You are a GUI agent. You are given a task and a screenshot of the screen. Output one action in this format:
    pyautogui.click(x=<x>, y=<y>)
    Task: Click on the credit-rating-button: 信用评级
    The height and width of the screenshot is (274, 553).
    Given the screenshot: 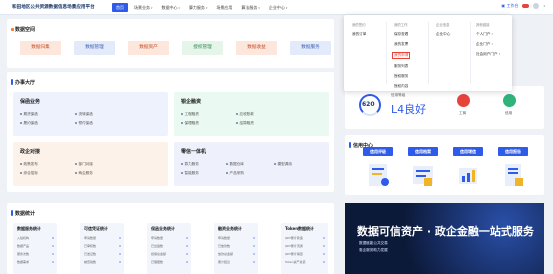 What is the action you would take?
    pyautogui.click(x=378, y=151)
    